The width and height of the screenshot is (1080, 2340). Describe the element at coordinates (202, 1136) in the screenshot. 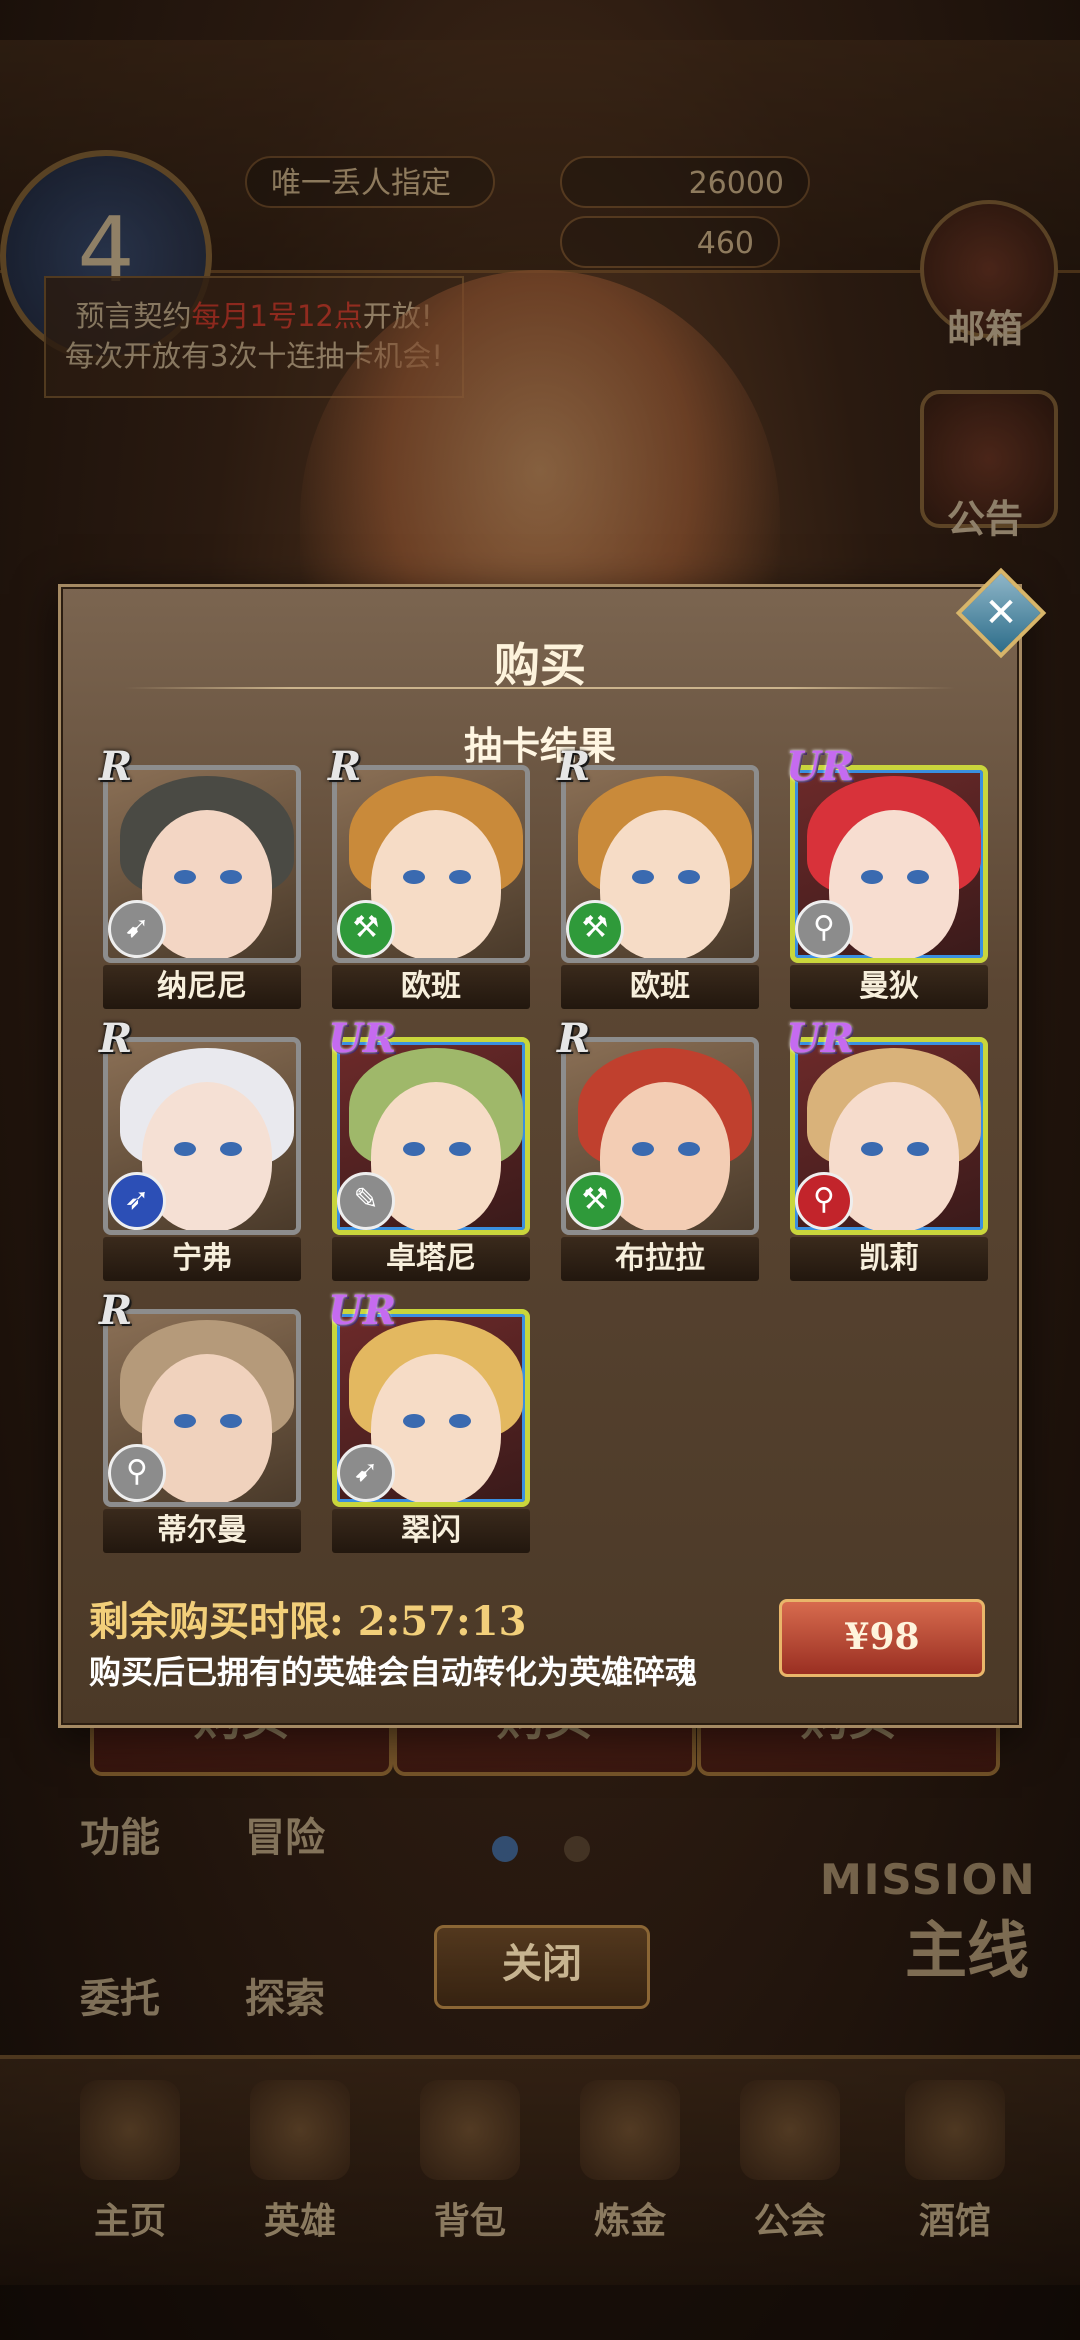

I see `hero-portrait: ➶` at that location.